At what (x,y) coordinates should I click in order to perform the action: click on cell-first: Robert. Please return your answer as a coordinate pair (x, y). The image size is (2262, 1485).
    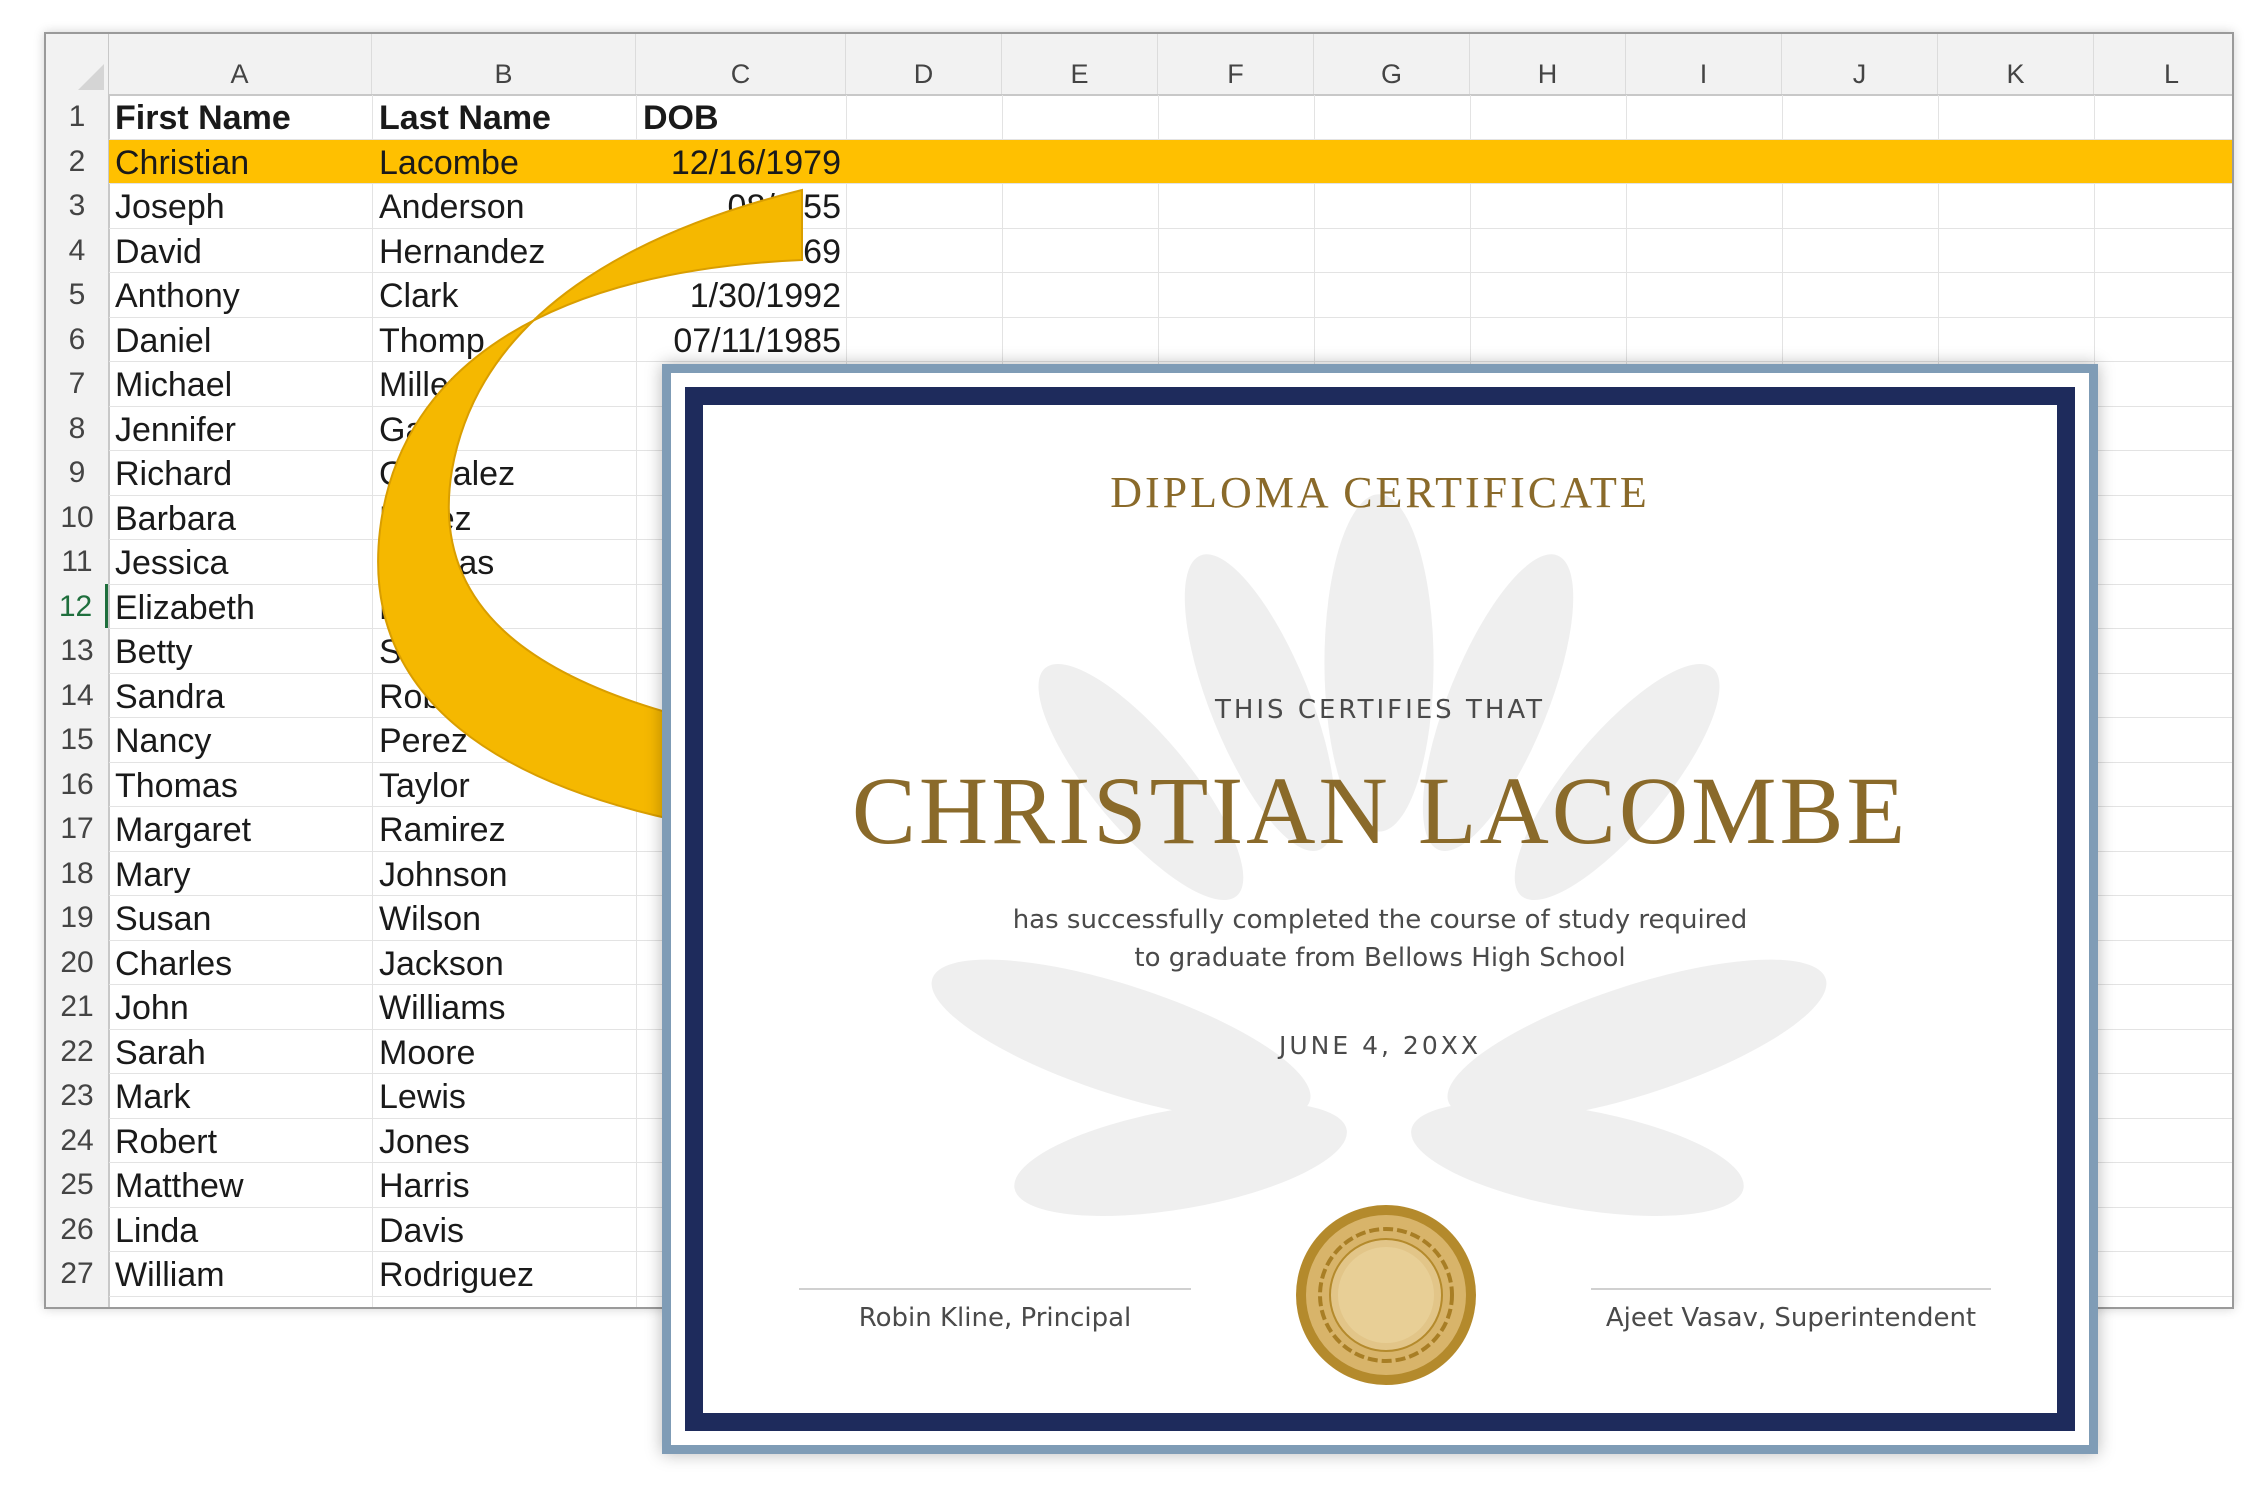
    Looking at the image, I should click on (241, 1141).